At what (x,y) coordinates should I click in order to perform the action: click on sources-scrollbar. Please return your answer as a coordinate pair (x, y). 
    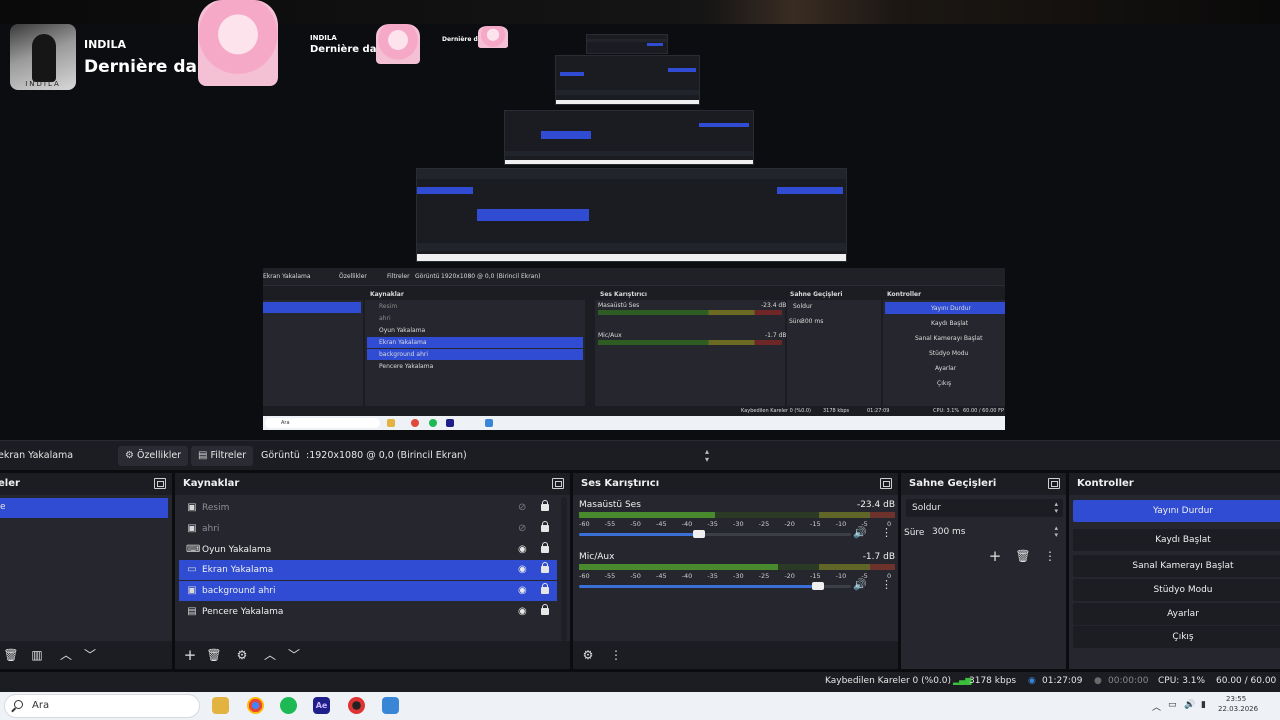
    Looking at the image, I should click on (564, 569).